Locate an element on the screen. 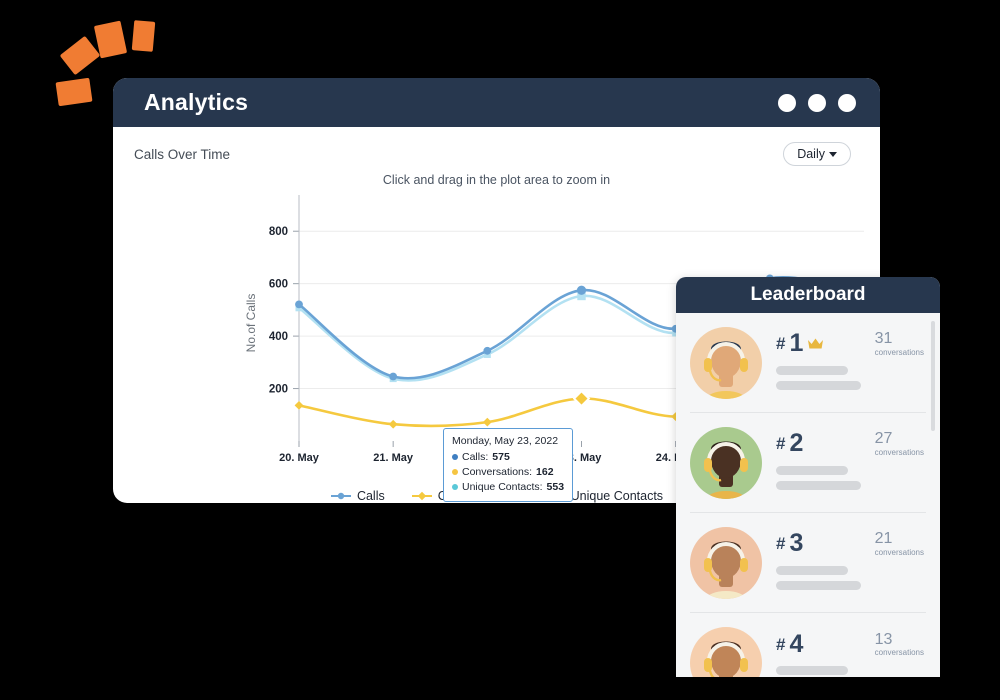  y-axis-title: No.of Calls is located at coordinates (251, 323).